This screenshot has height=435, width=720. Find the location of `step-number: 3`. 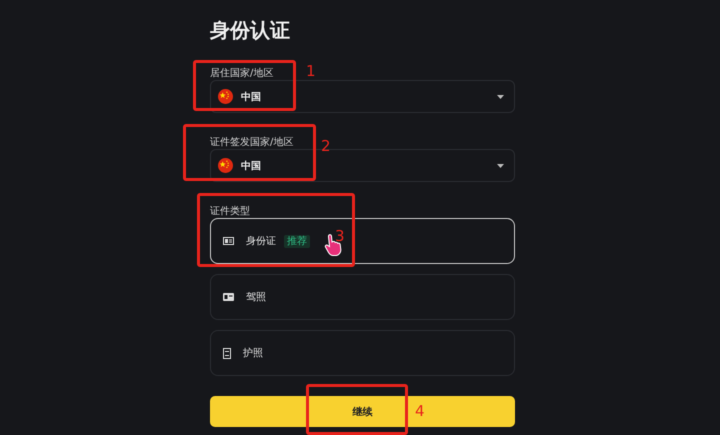

step-number: 3 is located at coordinates (340, 236).